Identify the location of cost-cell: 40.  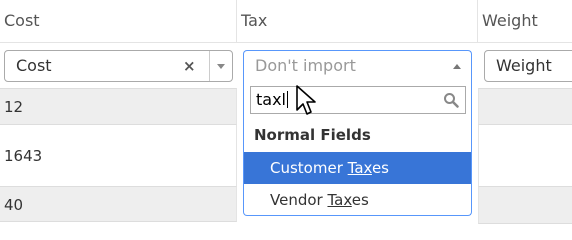
(14, 205).